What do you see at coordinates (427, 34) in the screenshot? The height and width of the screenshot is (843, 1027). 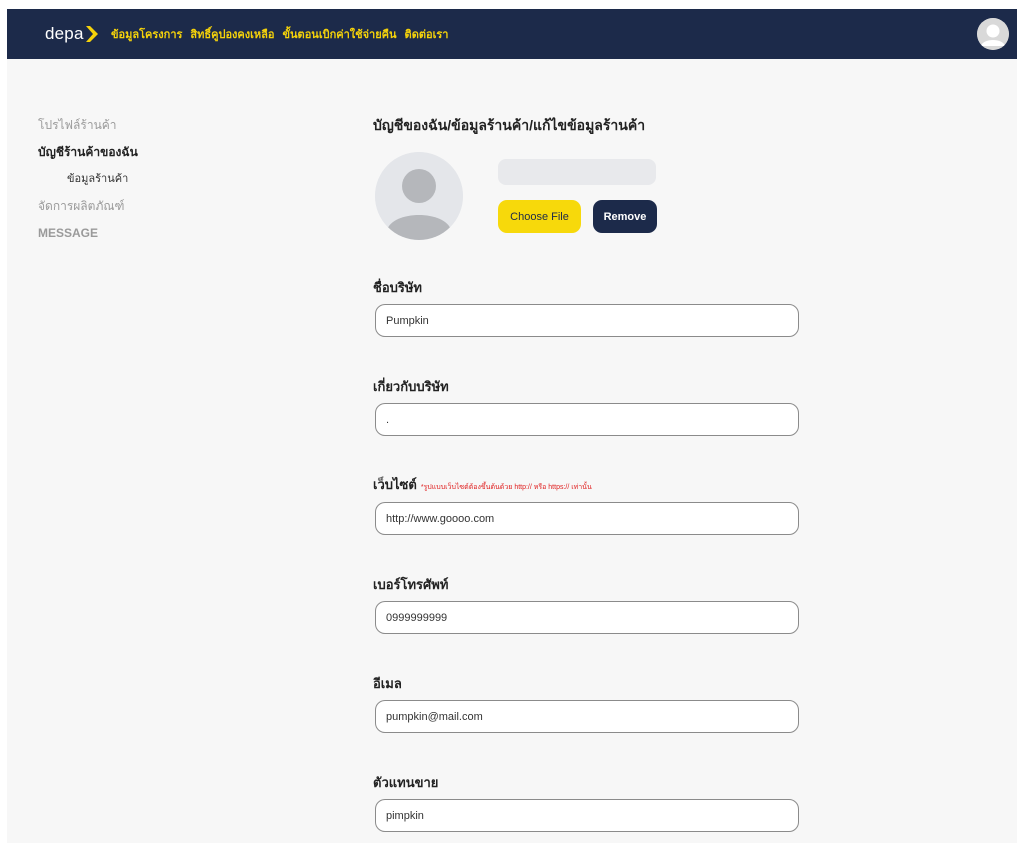 I see `nav-contact-us: ติดต่อเรา` at bounding box center [427, 34].